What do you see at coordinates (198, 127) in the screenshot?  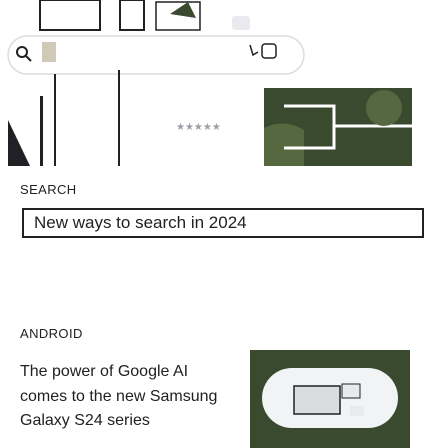 I see `rating-stars: ★★★★★` at bounding box center [198, 127].